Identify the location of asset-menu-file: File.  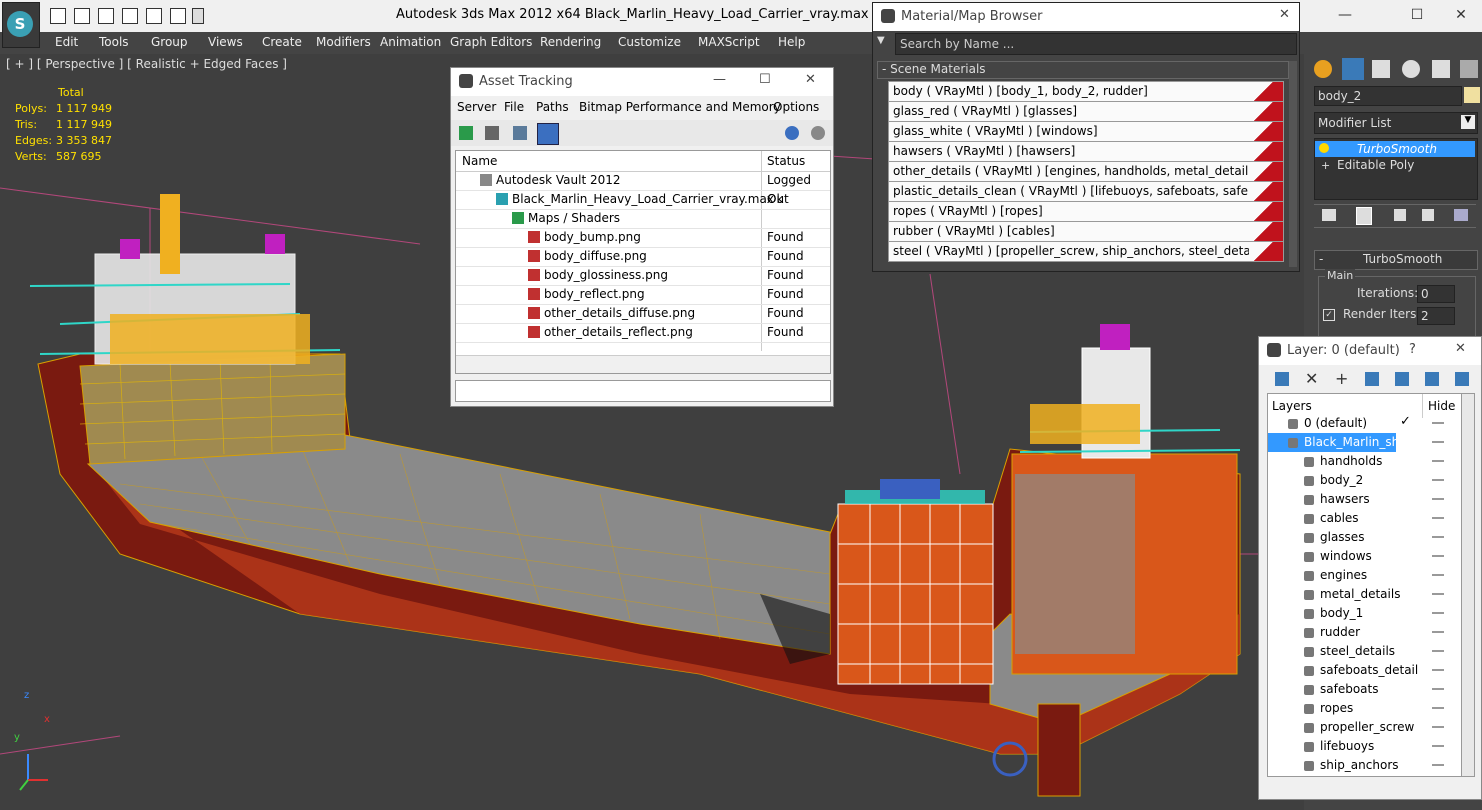
(514, 107).